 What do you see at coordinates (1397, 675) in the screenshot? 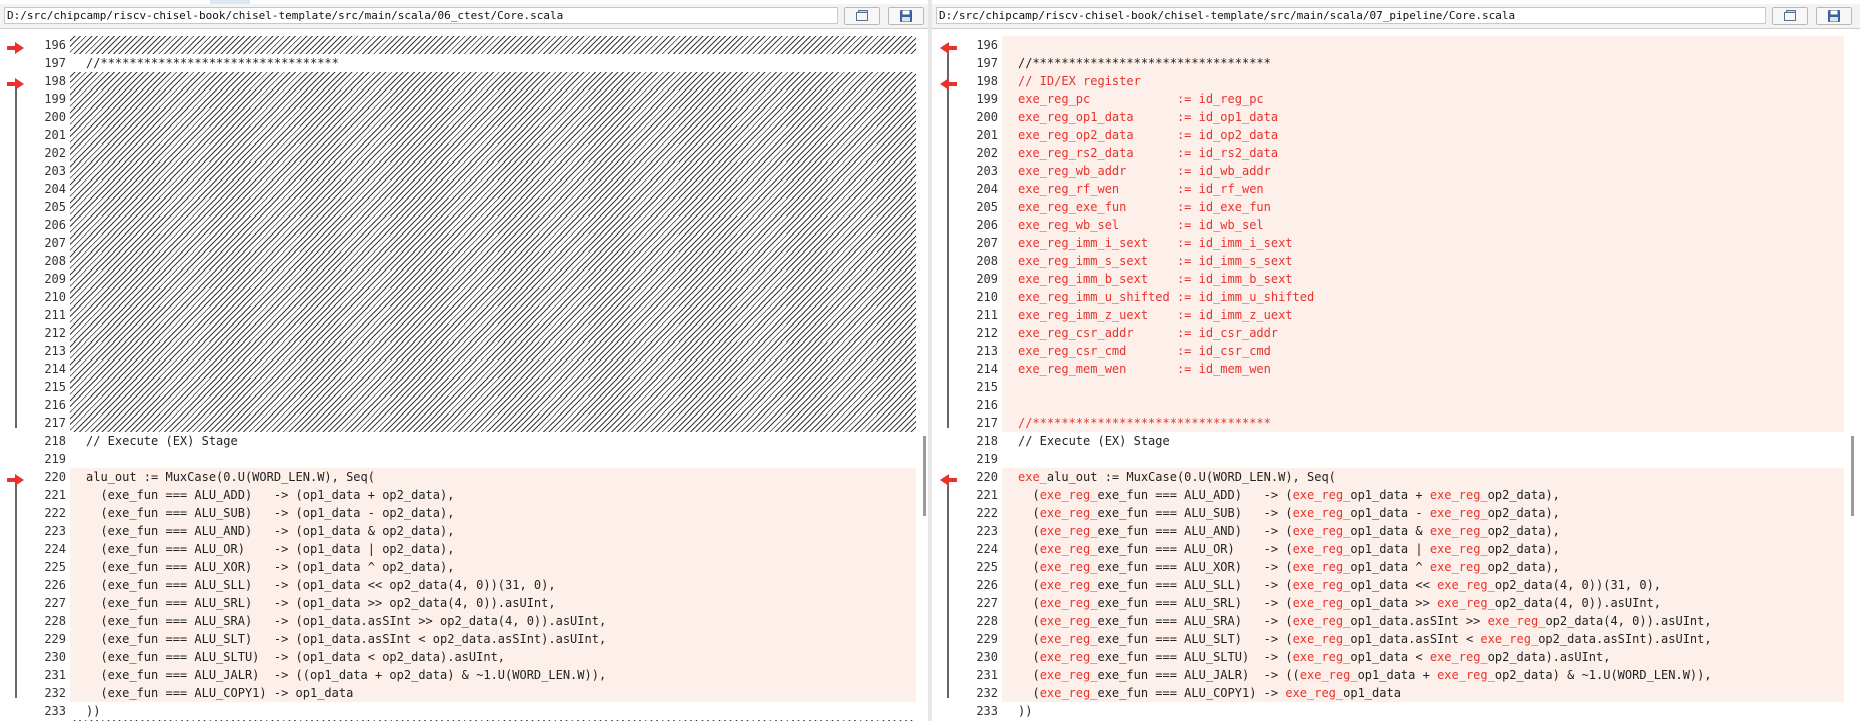
I see `code-text: op1_data +` at bounding box center [1397, 675].